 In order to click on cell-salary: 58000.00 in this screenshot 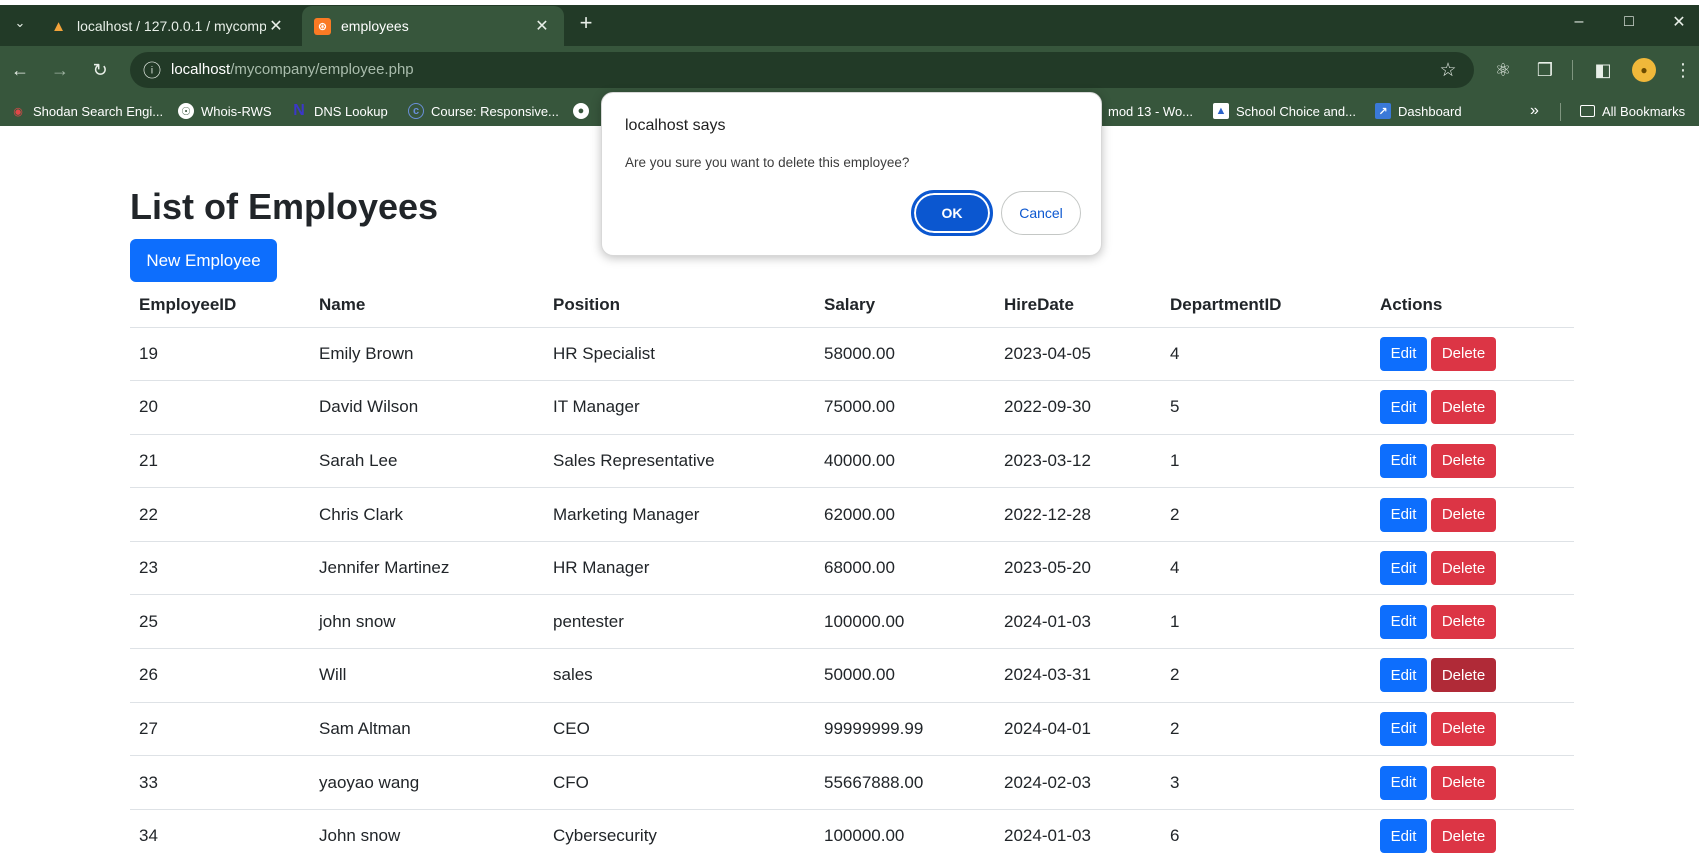, I will do `click(905, 354)`.